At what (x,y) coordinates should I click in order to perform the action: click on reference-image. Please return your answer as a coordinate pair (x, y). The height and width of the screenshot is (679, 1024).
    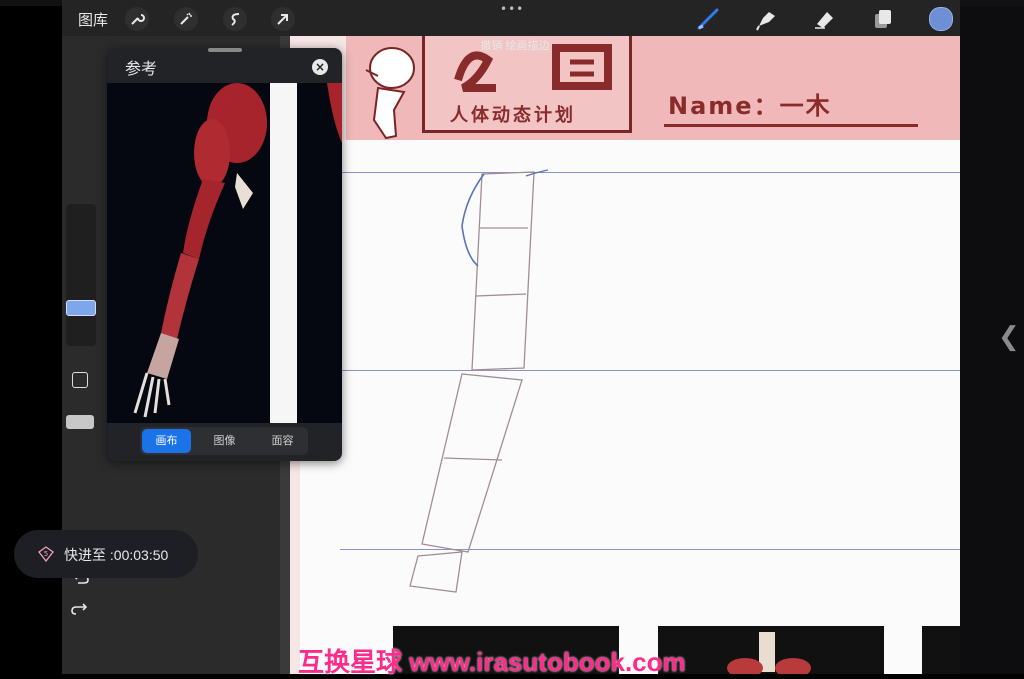
    Looking at the image, I should click on (224, 253).